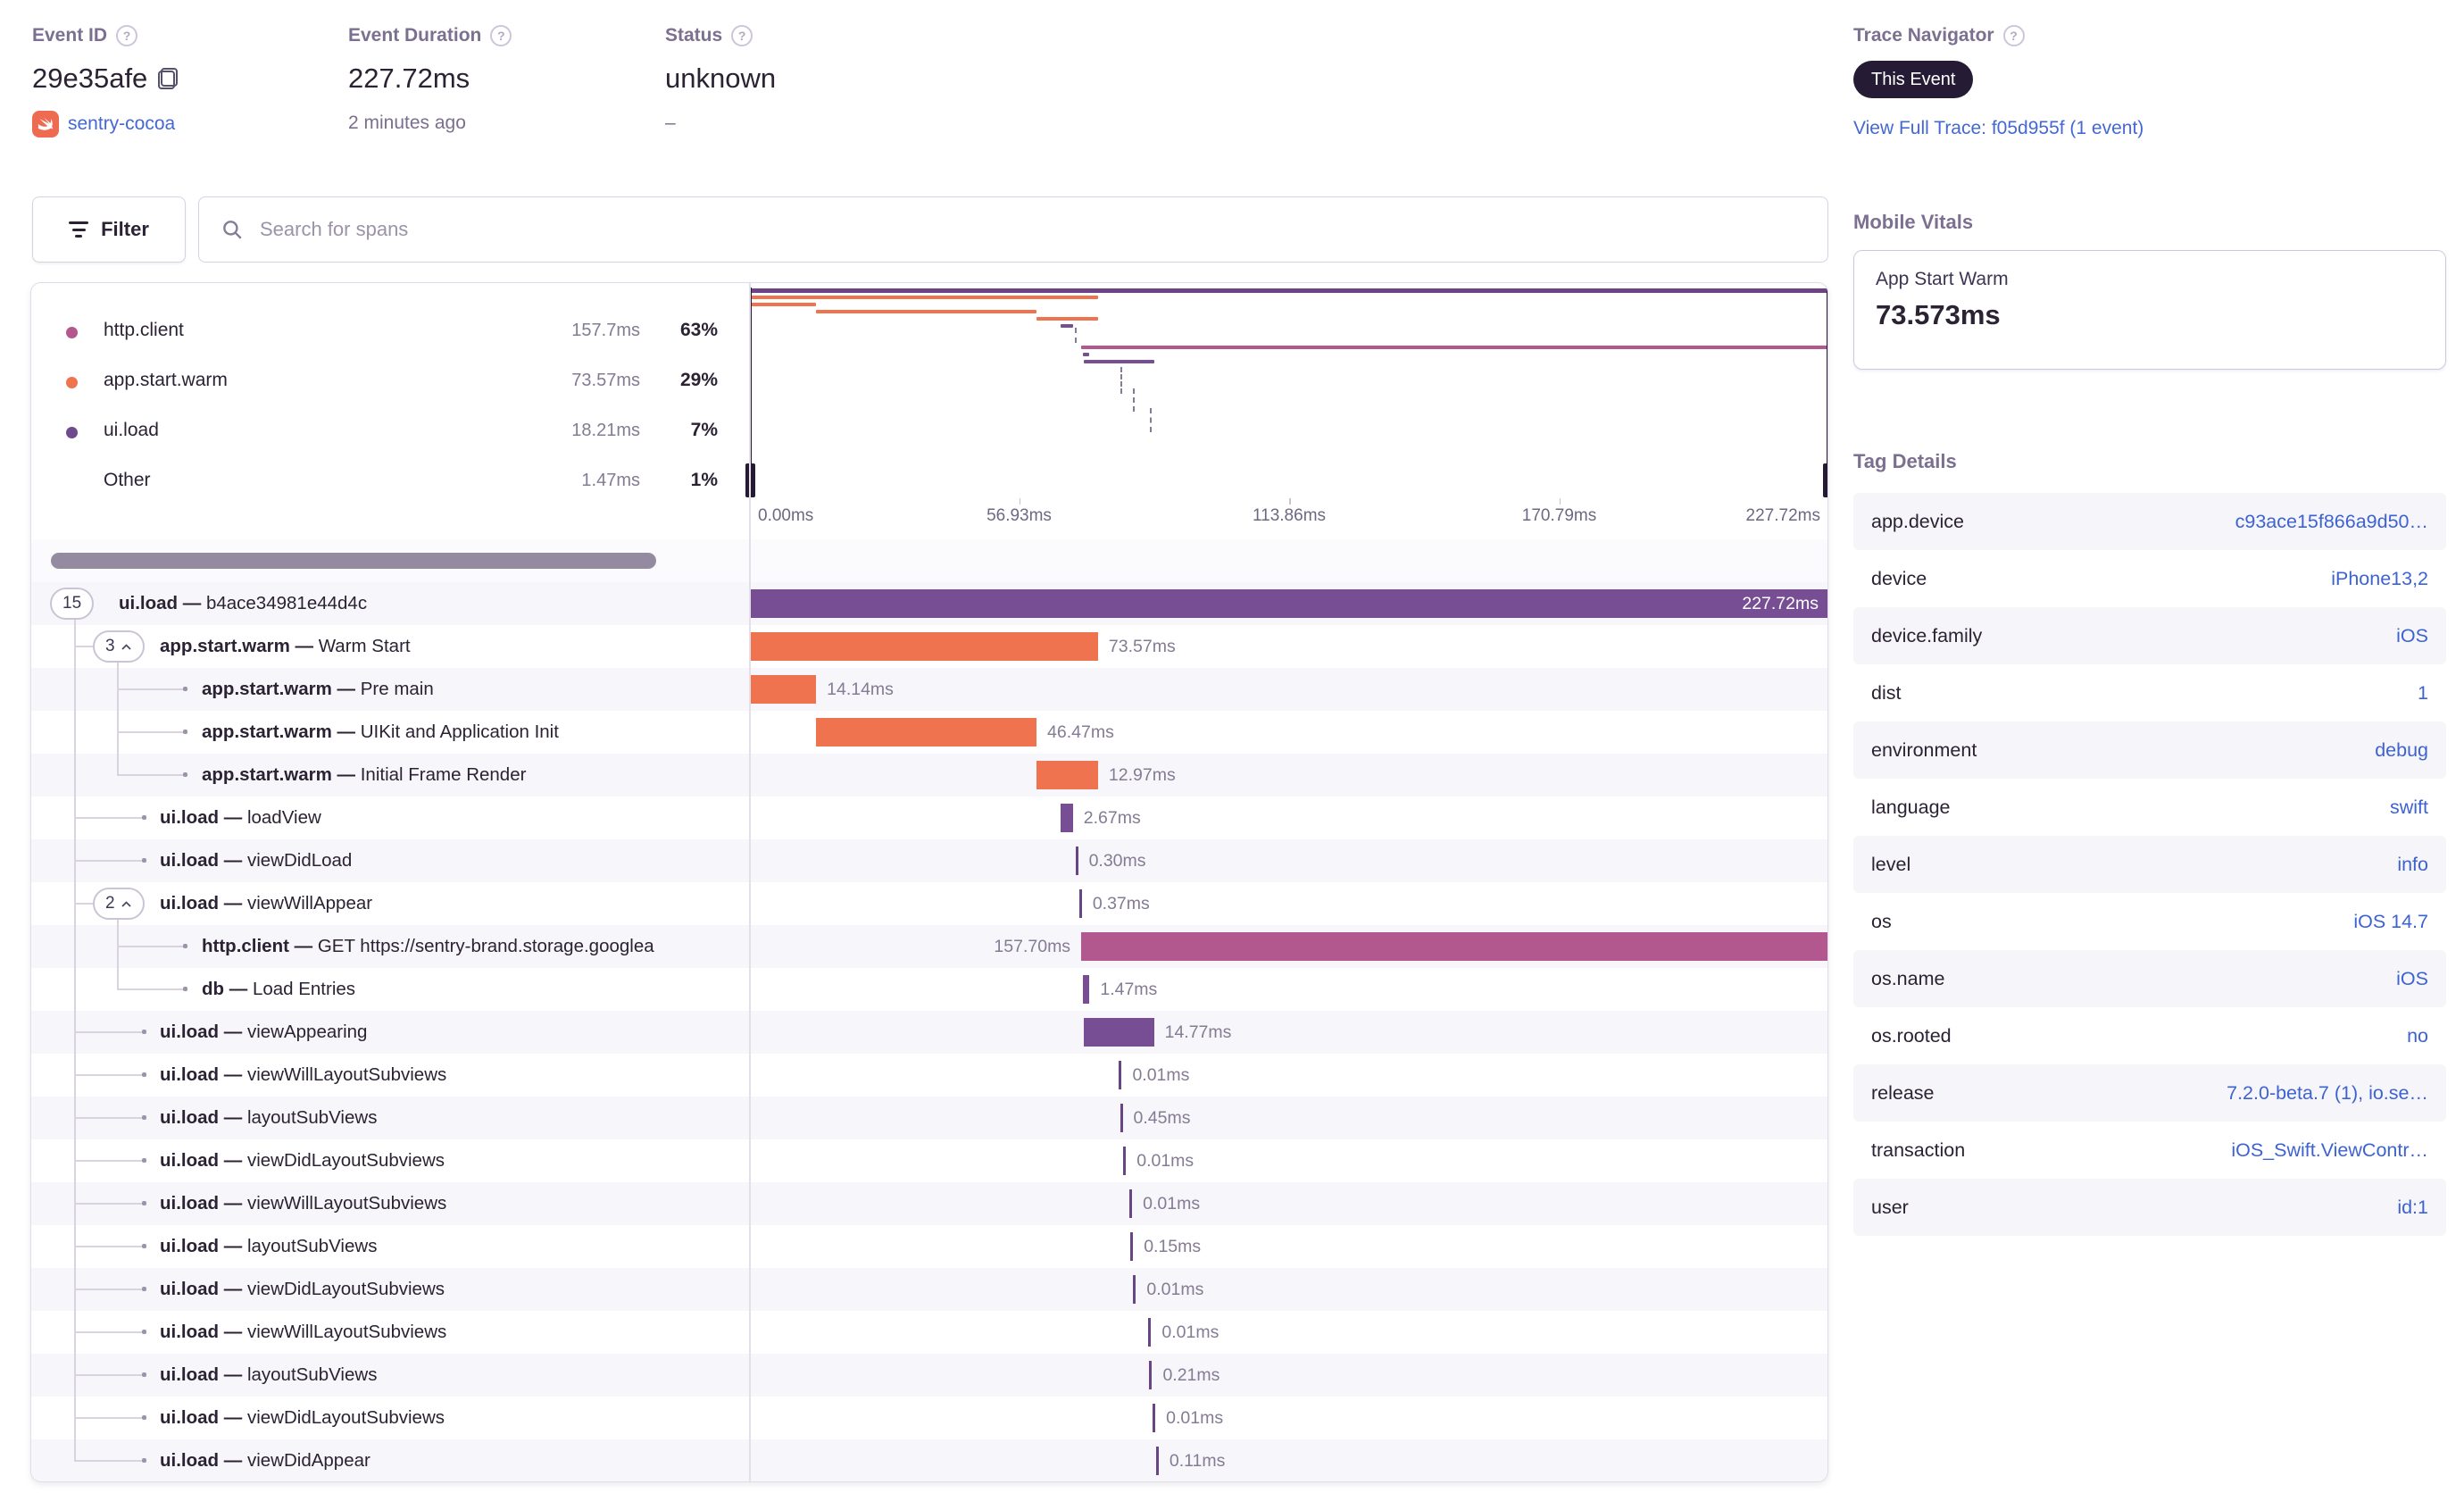 The height and width of the screenshot is (1493, 2464). I want to click on span-children-toggle: 3, so click(119, 646).